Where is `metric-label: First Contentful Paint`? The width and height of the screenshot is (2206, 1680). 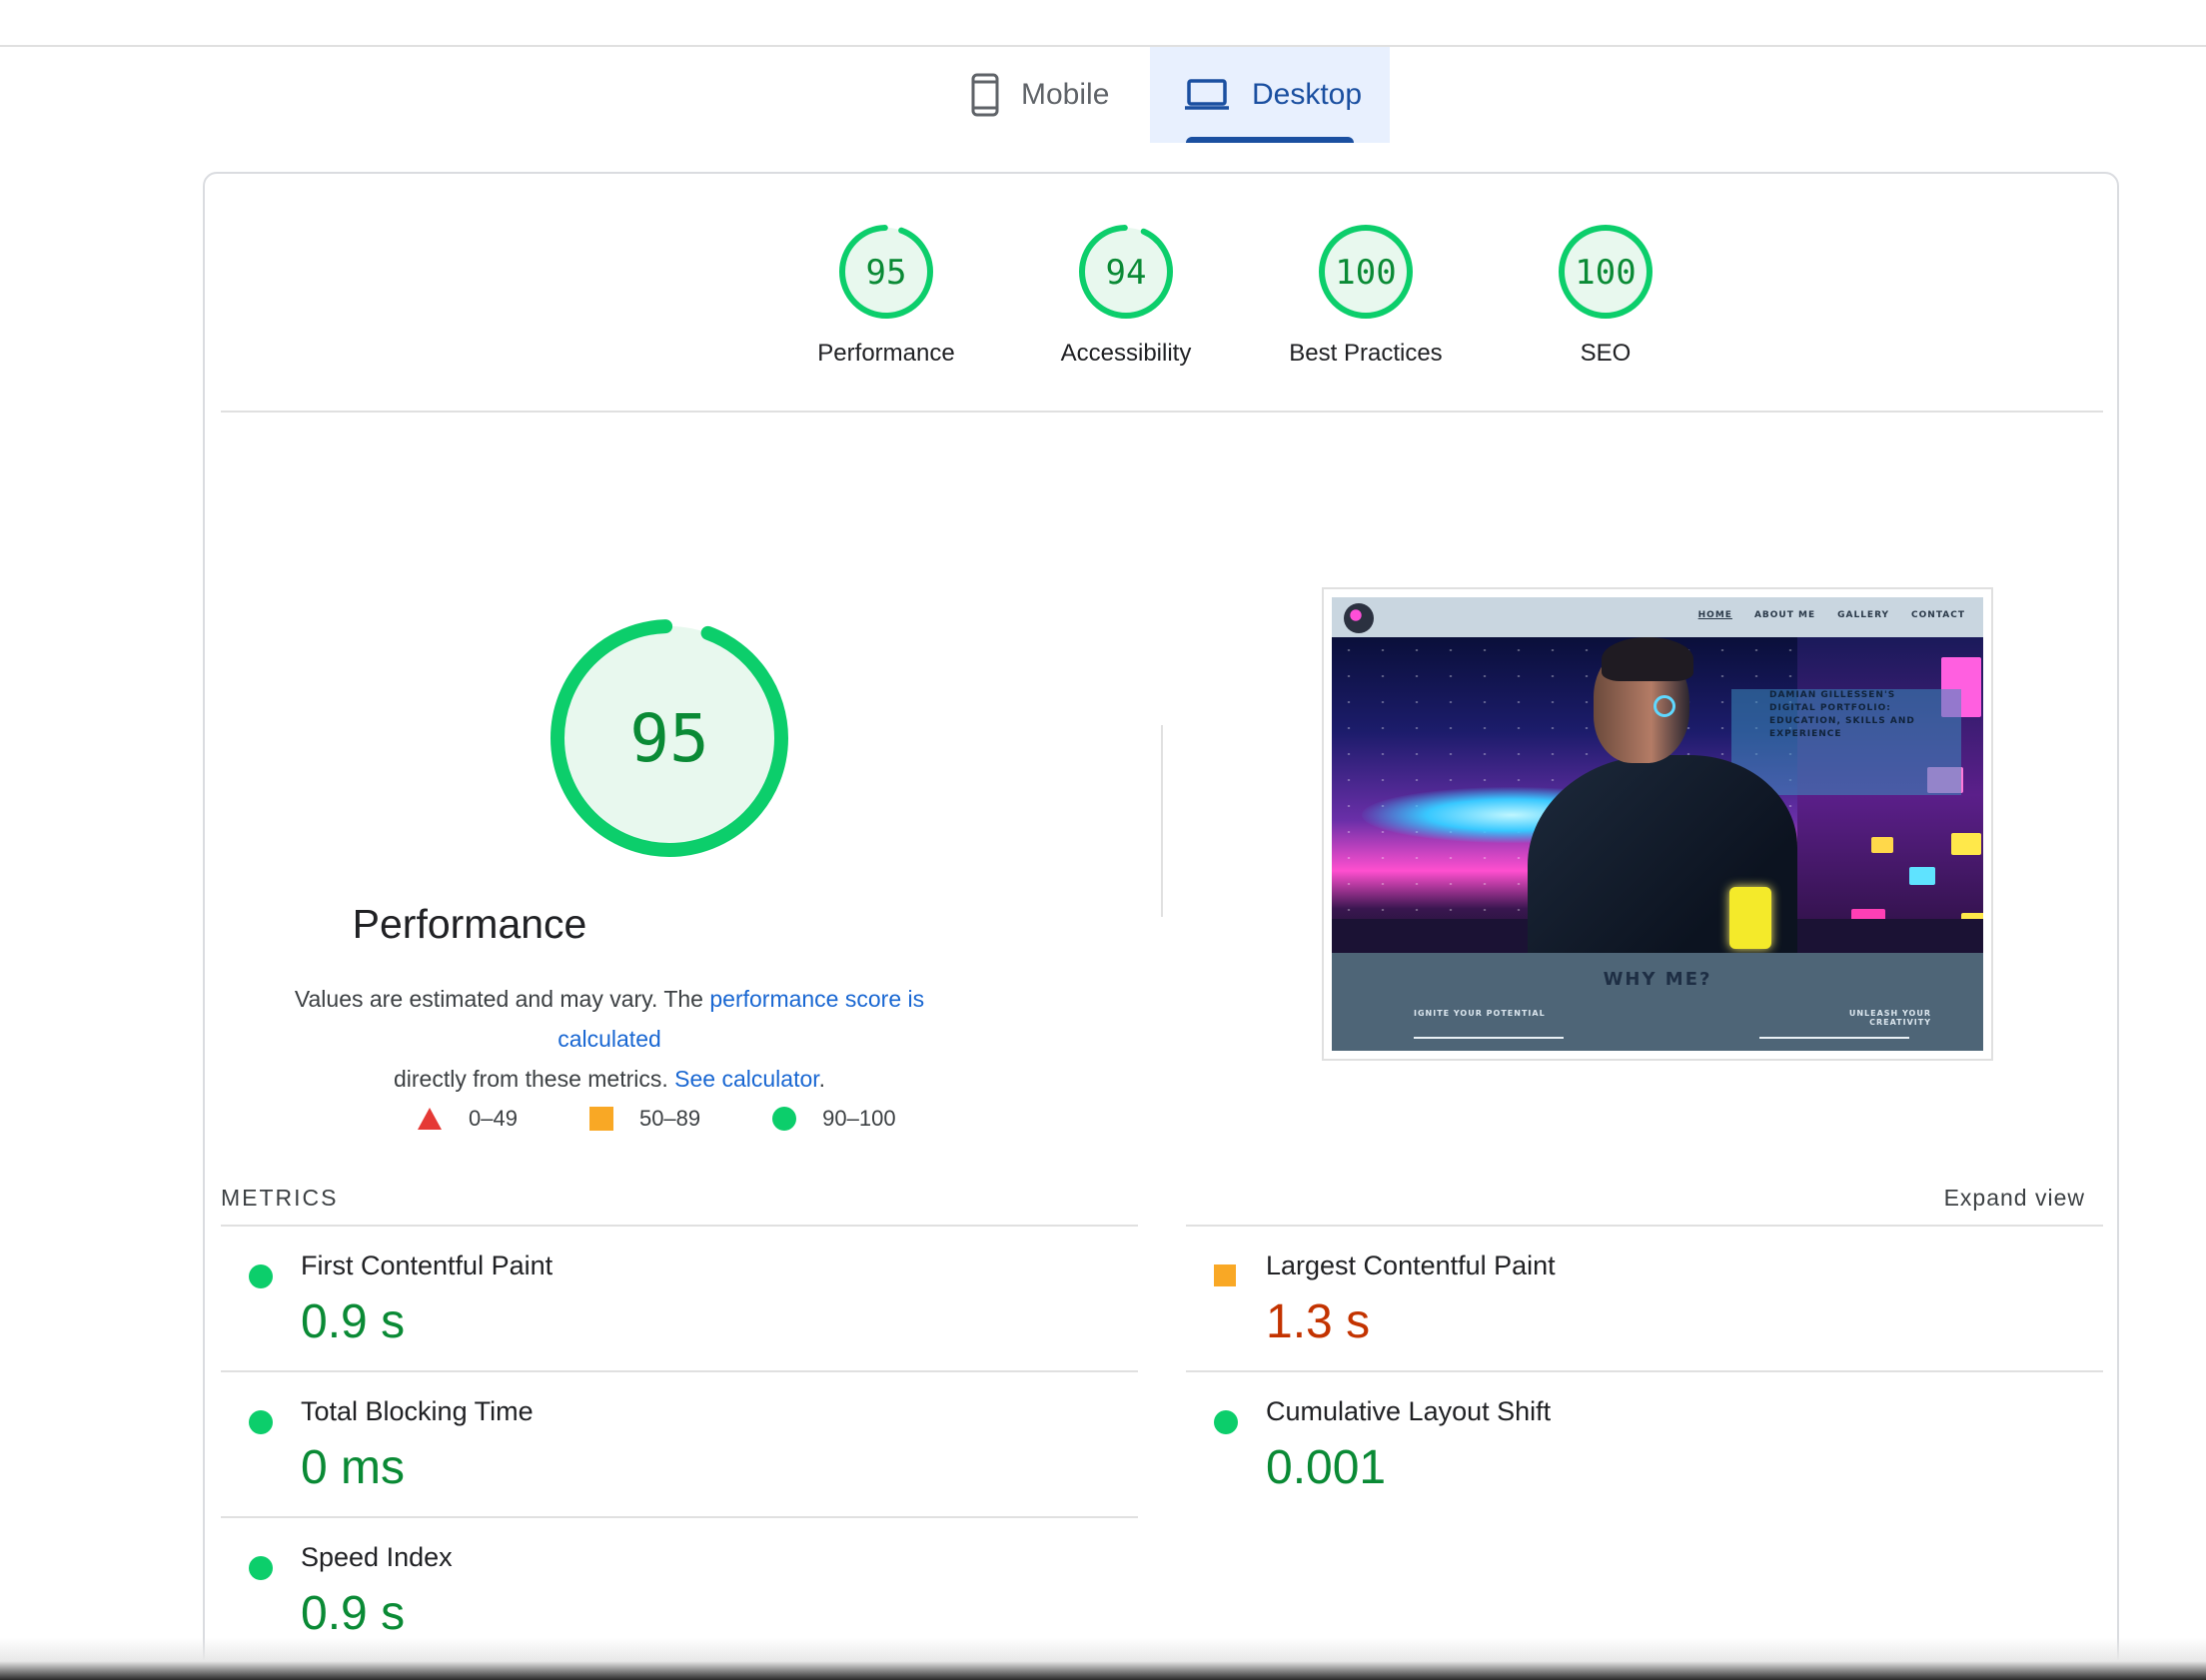 metric-label: First Contentful Paint is located at coordinates (427, 1265).